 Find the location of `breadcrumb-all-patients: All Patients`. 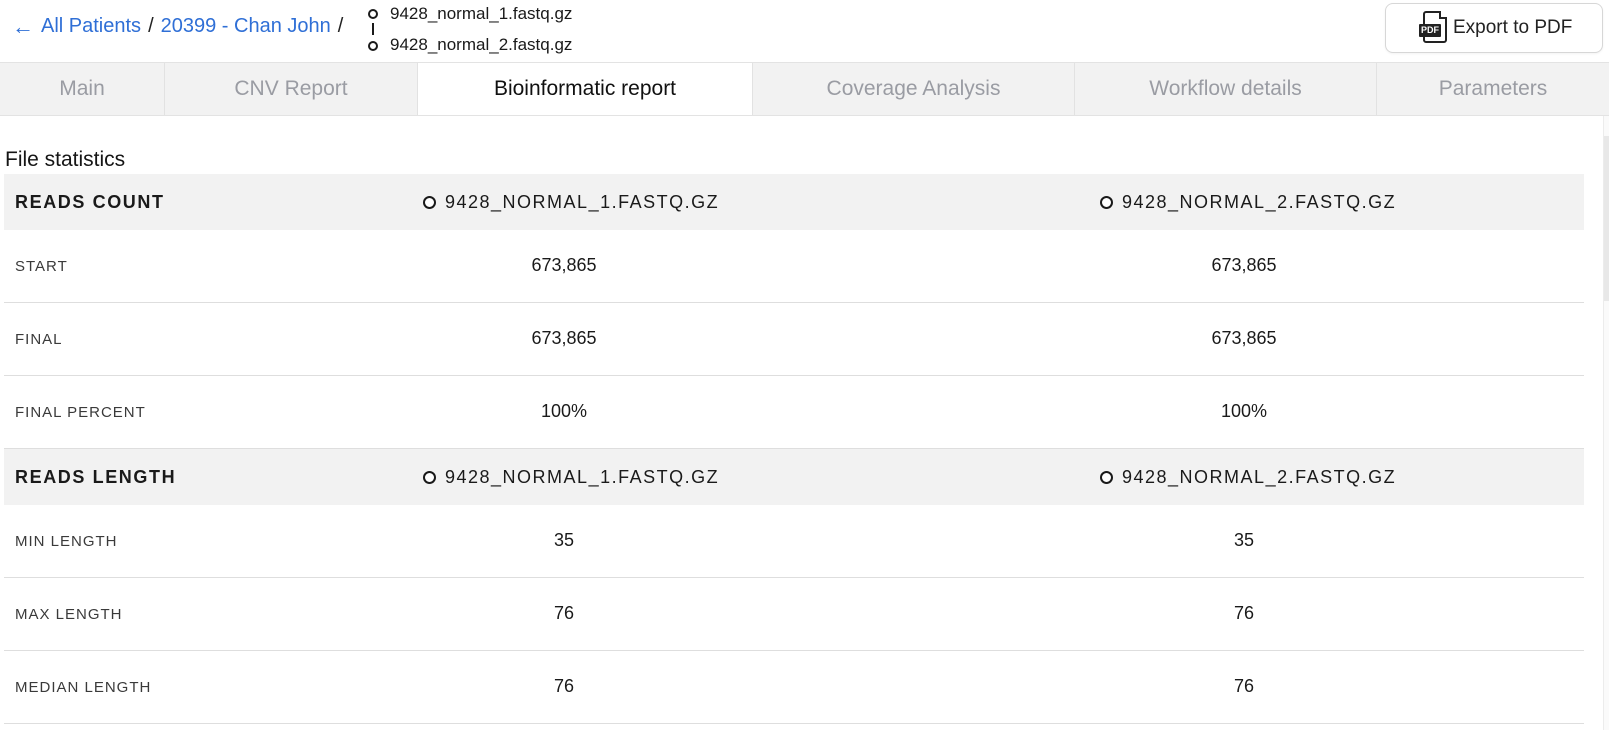

breadcrumb-all-patients: All Patients is located at coordinates (91, 26).